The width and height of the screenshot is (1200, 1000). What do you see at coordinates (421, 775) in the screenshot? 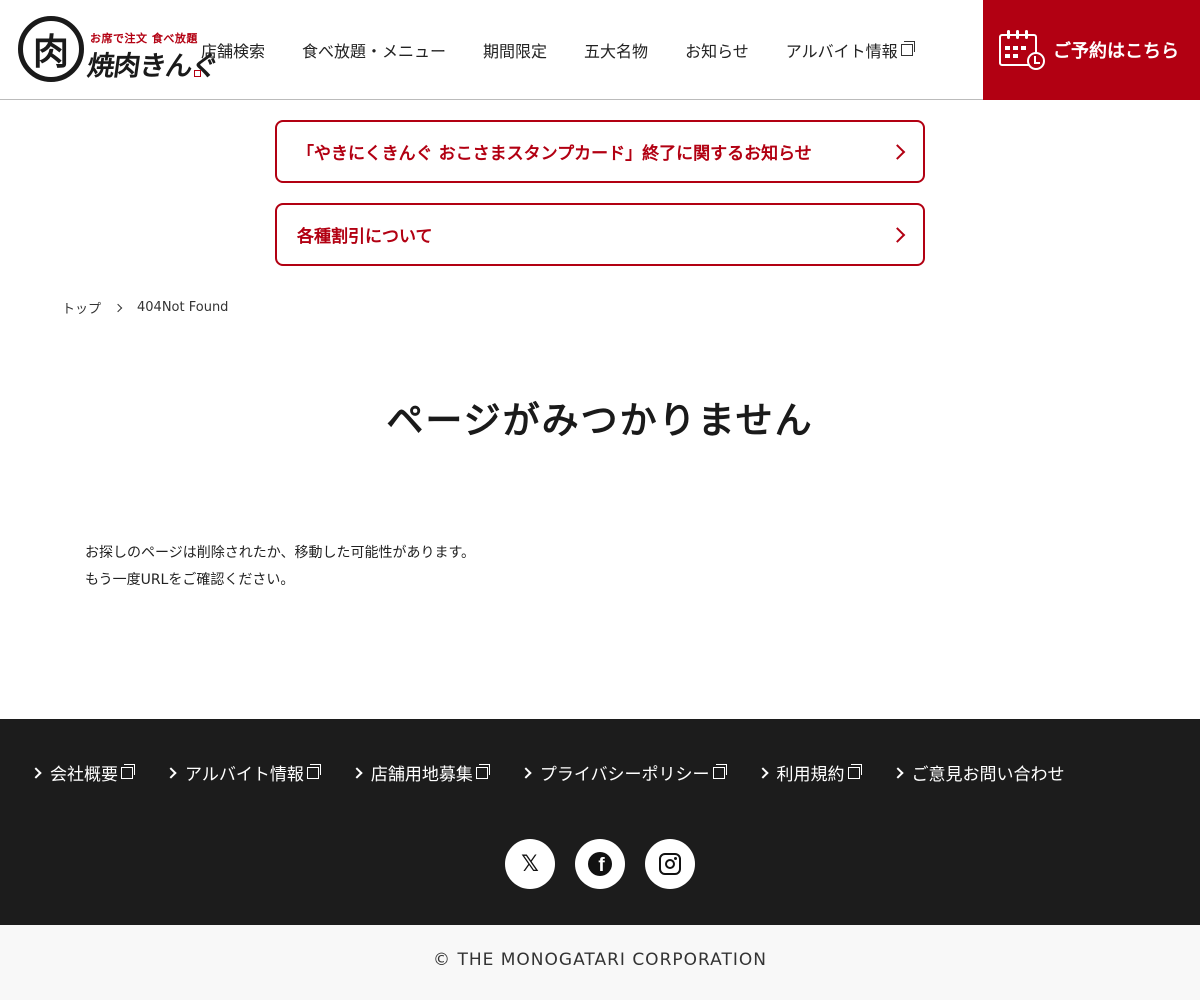
I see `footer-link-label: 店舗用地募集` at bounding box center [421, 775].